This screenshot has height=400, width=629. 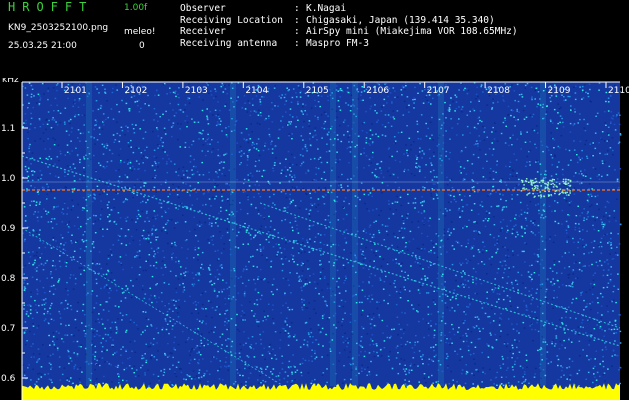 What do you see at coordinates (8, 129) in the screenshot?
I see `freq-tick-label: 1.1` at bounding box center [8, 129].